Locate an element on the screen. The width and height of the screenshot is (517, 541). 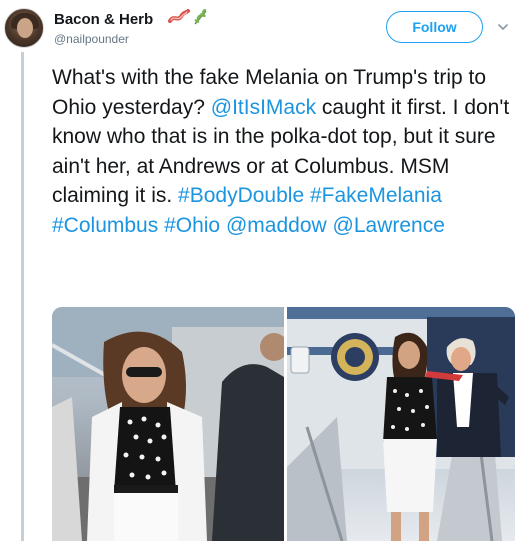
avatar is located at coordinates (24, 28).